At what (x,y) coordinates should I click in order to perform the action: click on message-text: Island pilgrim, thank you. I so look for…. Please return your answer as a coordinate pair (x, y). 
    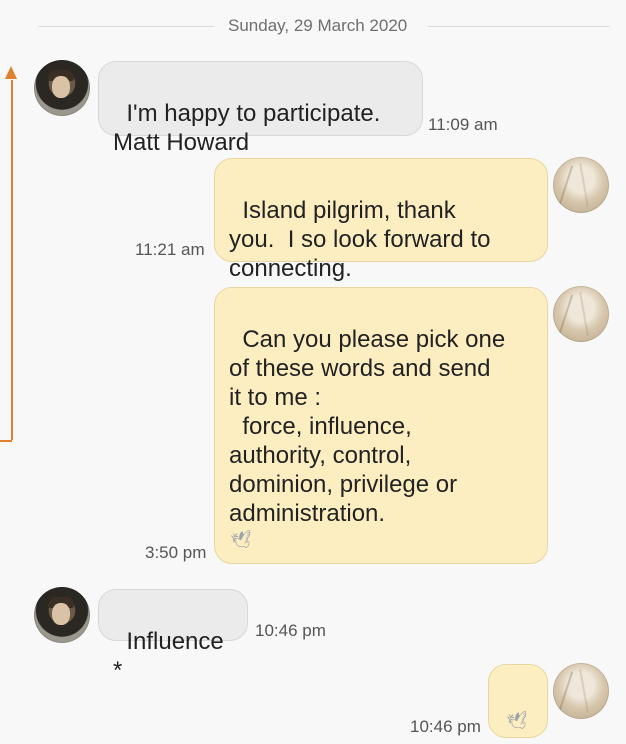
    Looking at the image, I should click on (360, 239).